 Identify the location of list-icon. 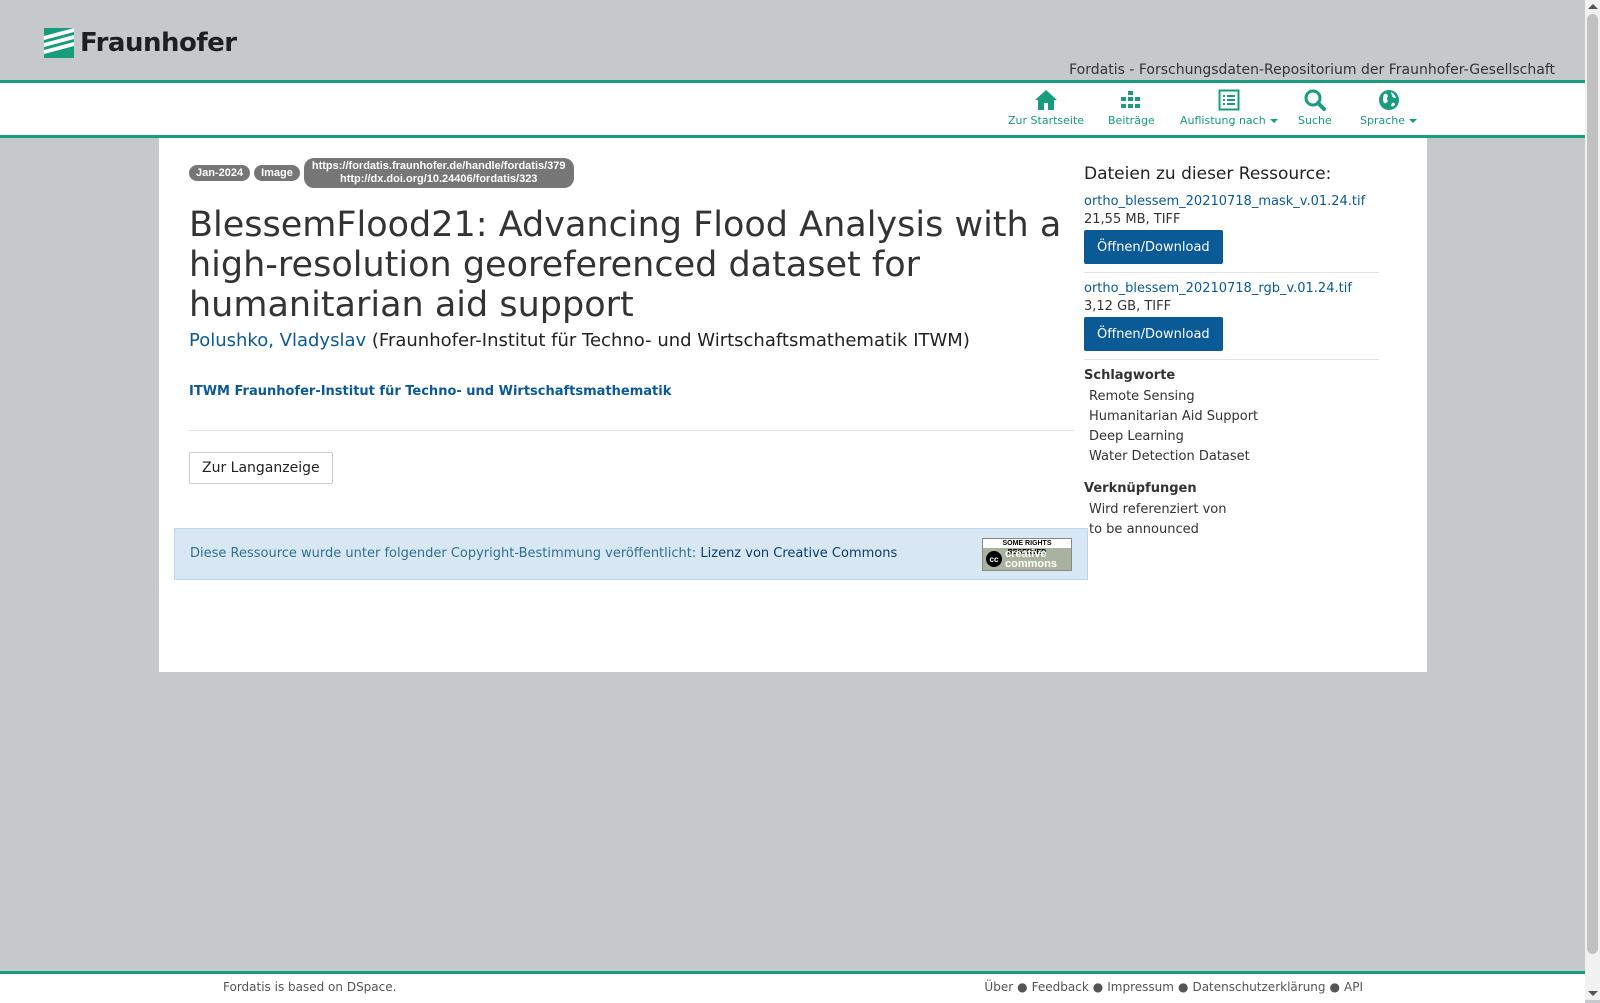
(1229, 100).